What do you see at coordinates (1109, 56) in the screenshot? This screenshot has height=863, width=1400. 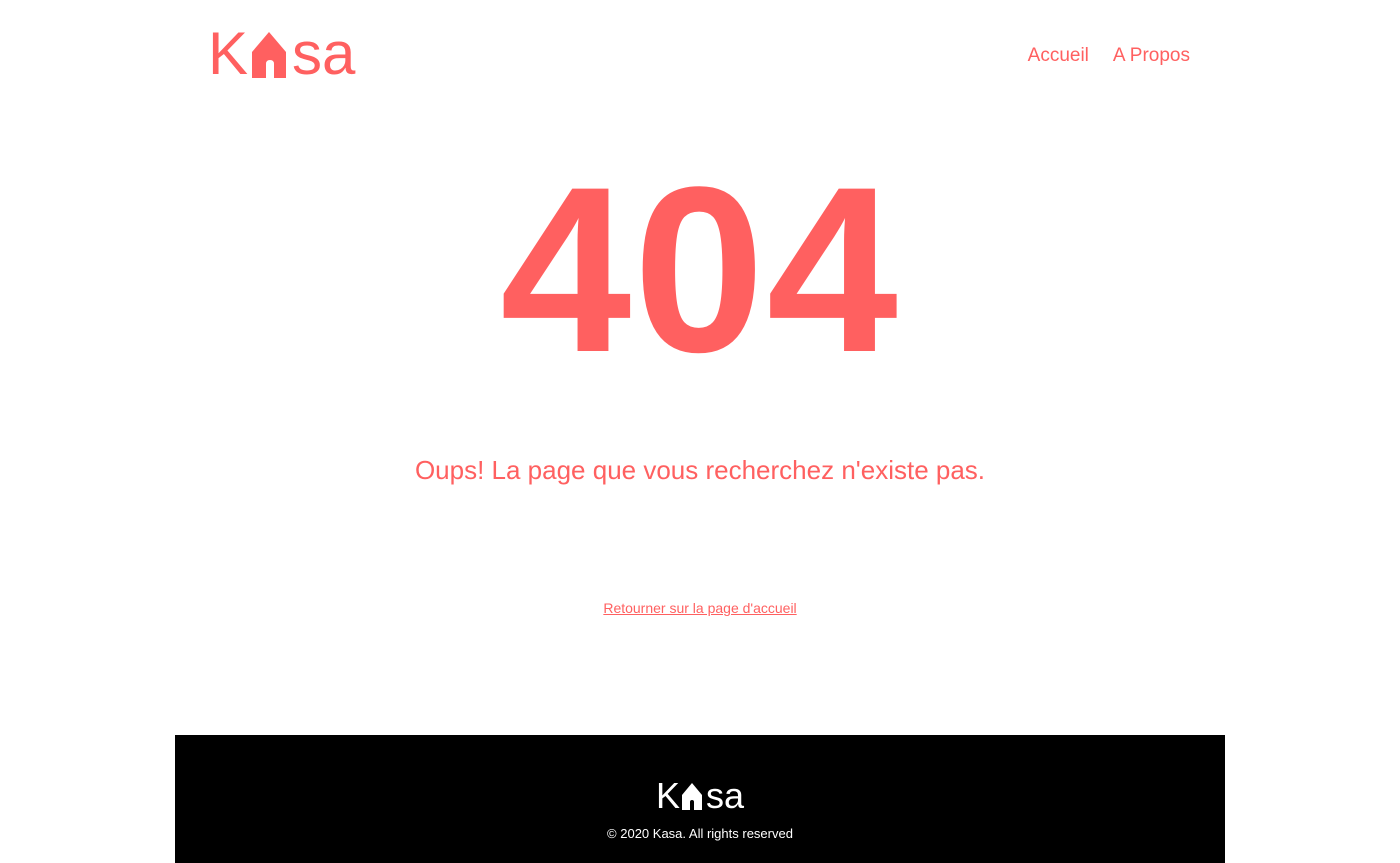 I see `main-nav: Accueil A Propos` at bounding box center [1109, 56].